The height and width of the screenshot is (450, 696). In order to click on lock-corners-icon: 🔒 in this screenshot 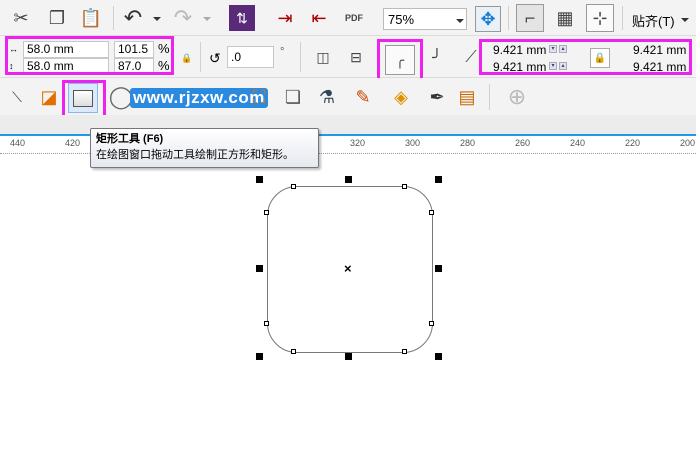, I will do `click(600, 58)`.